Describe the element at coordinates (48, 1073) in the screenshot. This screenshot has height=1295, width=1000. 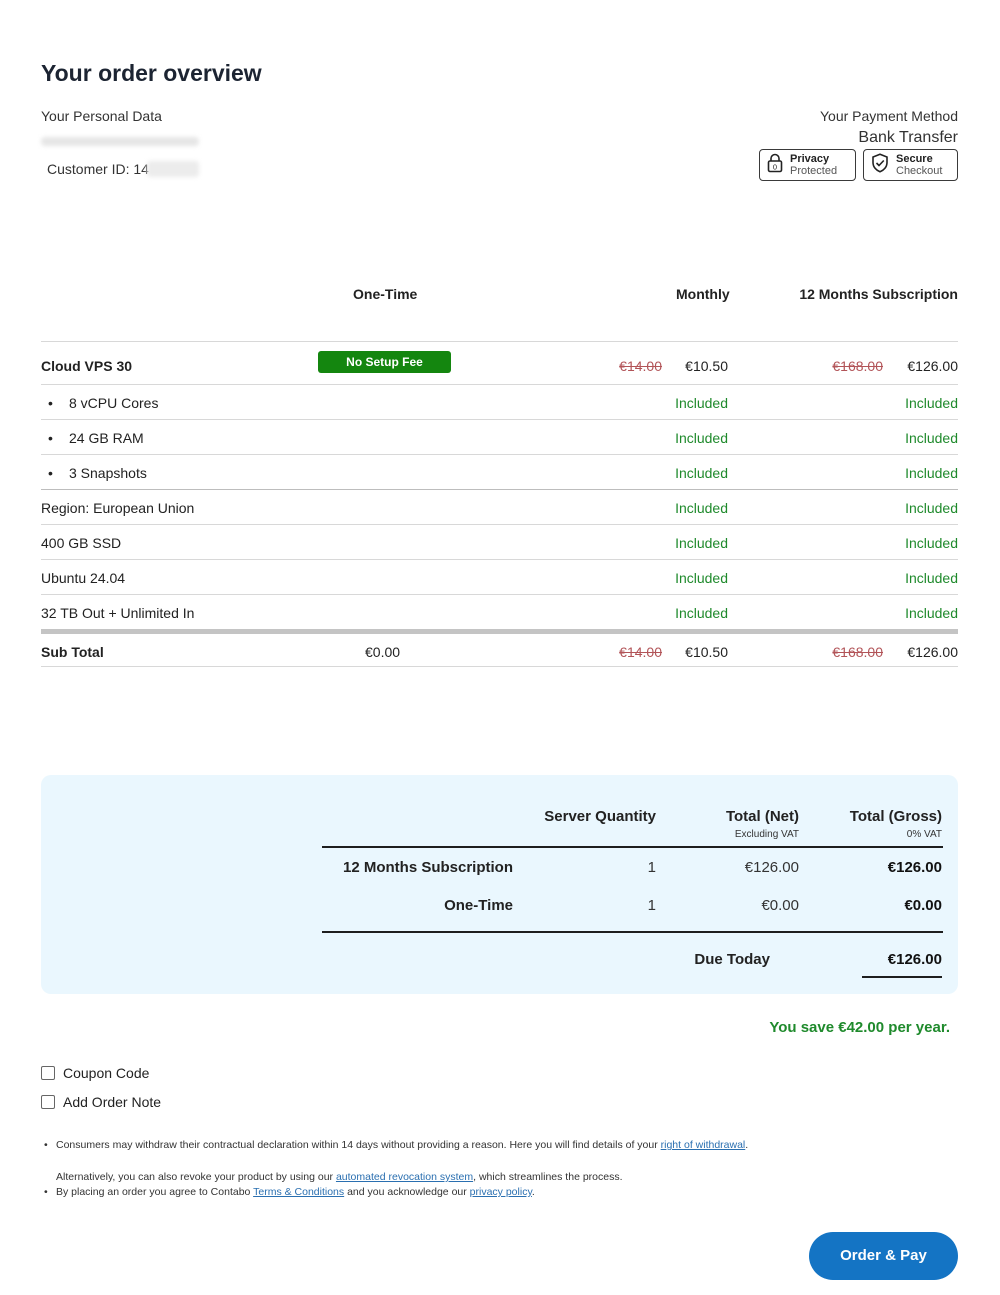
I see `coupon-code-checkbox` at that location.